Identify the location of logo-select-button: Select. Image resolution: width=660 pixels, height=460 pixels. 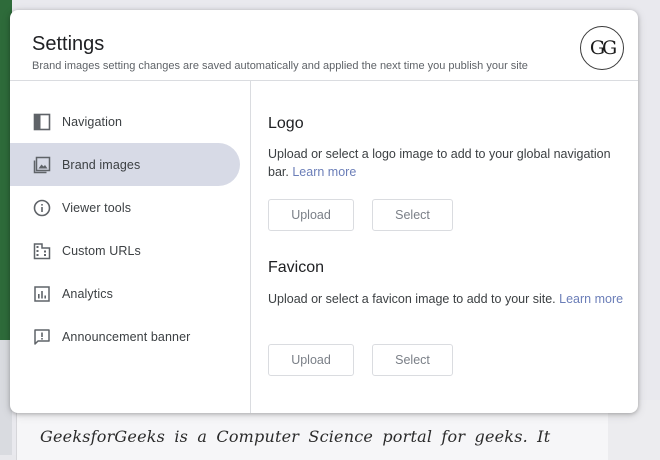
(412, 215).